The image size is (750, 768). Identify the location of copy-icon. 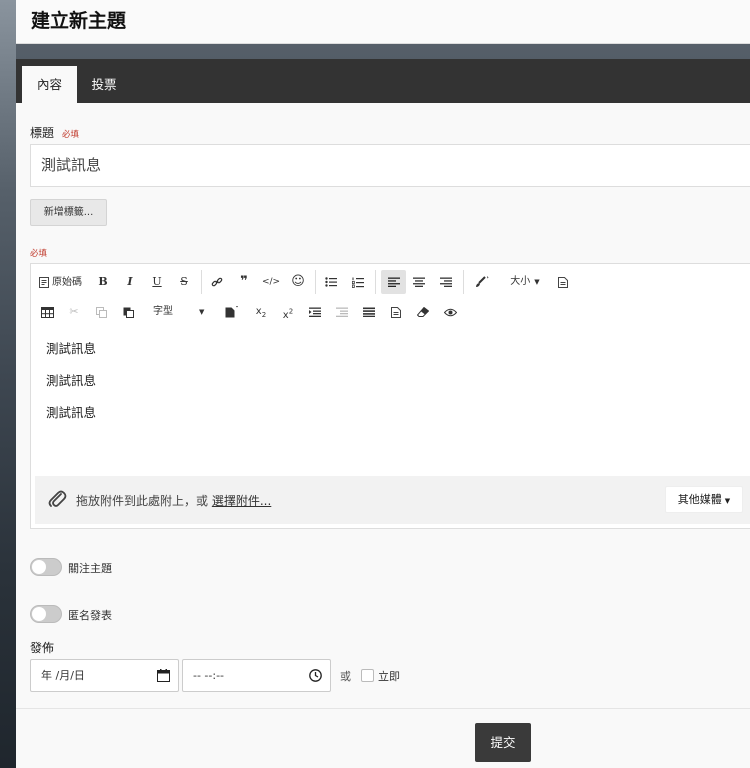
(101, 312).